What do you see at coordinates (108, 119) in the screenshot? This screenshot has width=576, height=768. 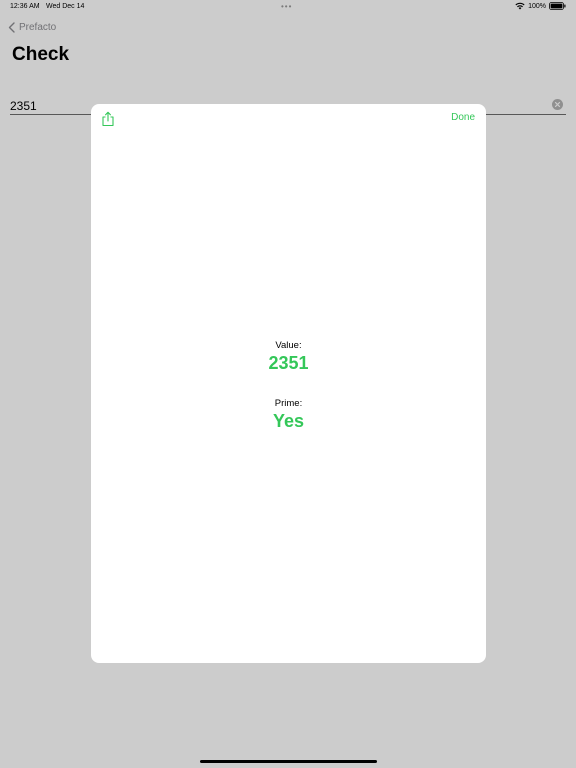 I see `share-icon` at bounding box center [108, 119].